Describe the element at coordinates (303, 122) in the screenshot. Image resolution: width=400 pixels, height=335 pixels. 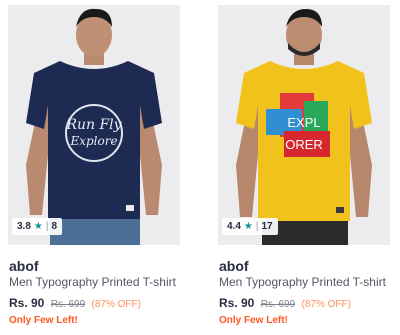
I see `print-text-line1: EXPL` at that location.